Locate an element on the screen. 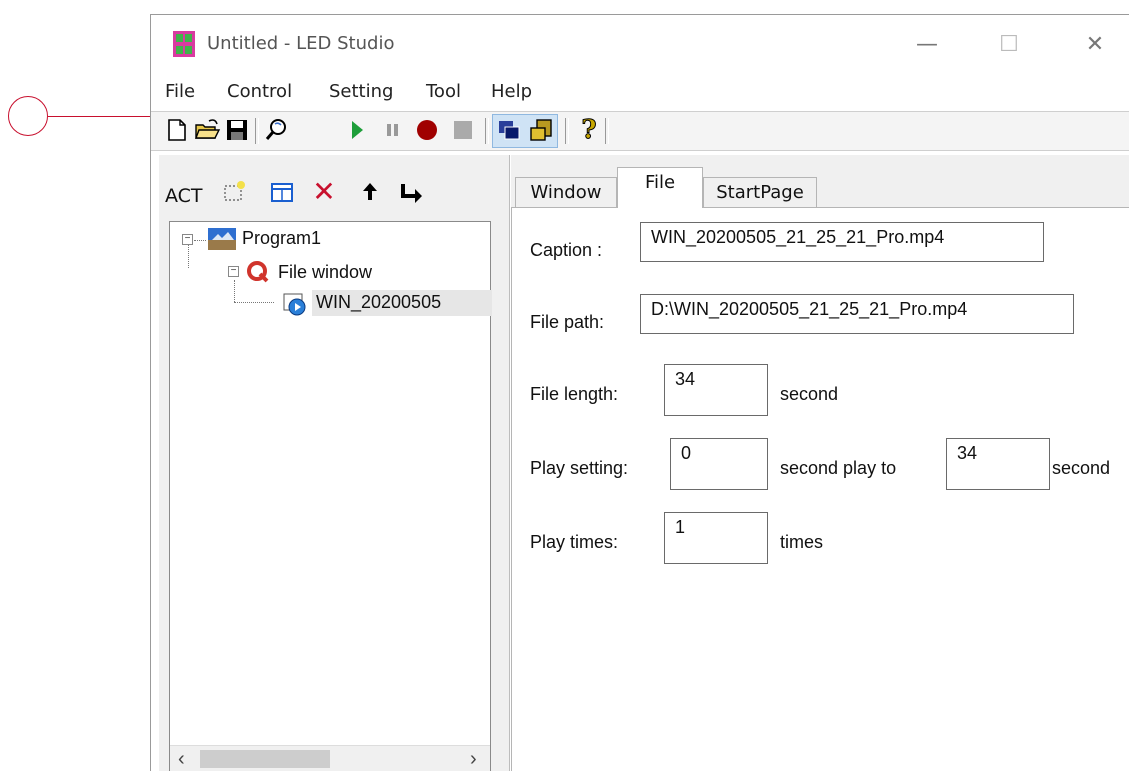 This screenshot has width=1129, height=771. caption-label: Caption : is located at coordinates (566, 250).